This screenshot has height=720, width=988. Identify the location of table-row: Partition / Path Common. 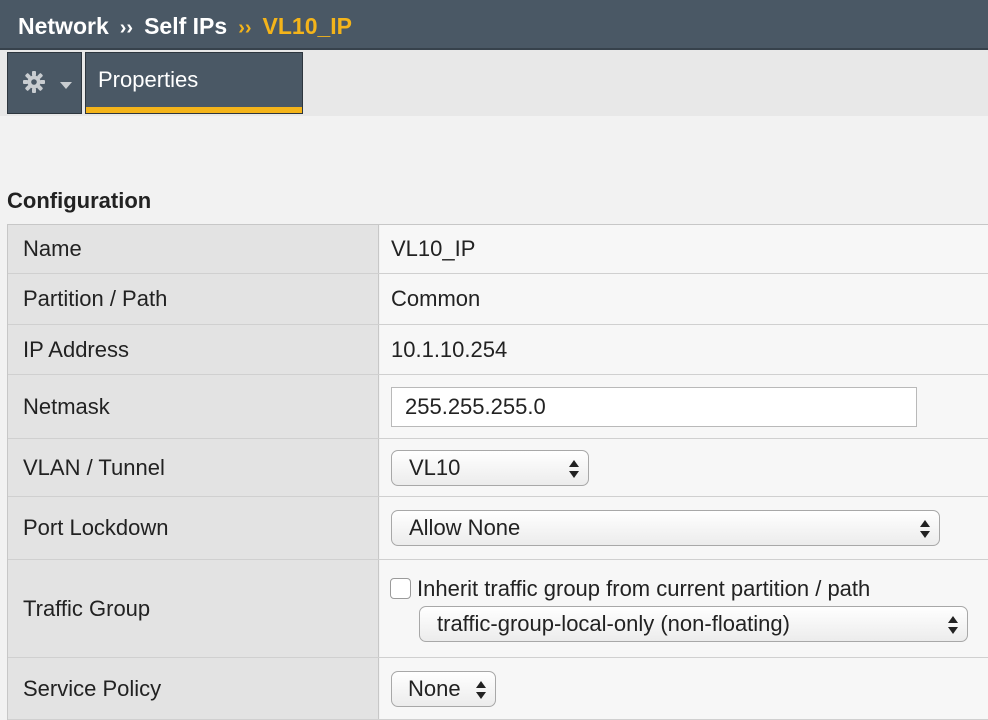
(498, 299).